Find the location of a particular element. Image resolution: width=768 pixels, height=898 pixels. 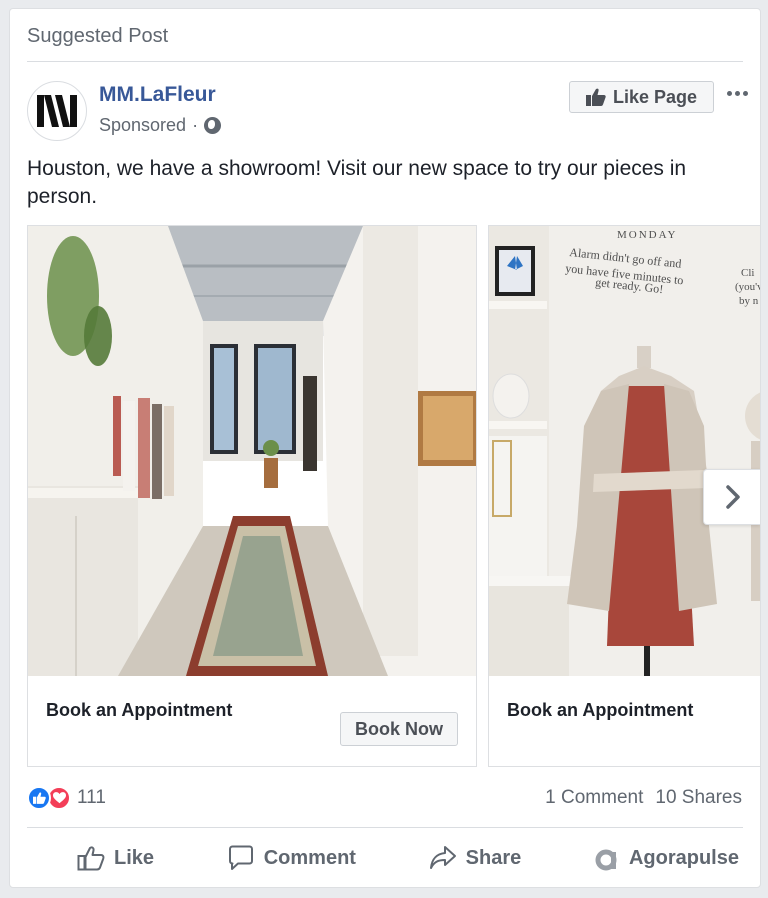

like-page-button: Like Page is located at coordinates (641, 97).